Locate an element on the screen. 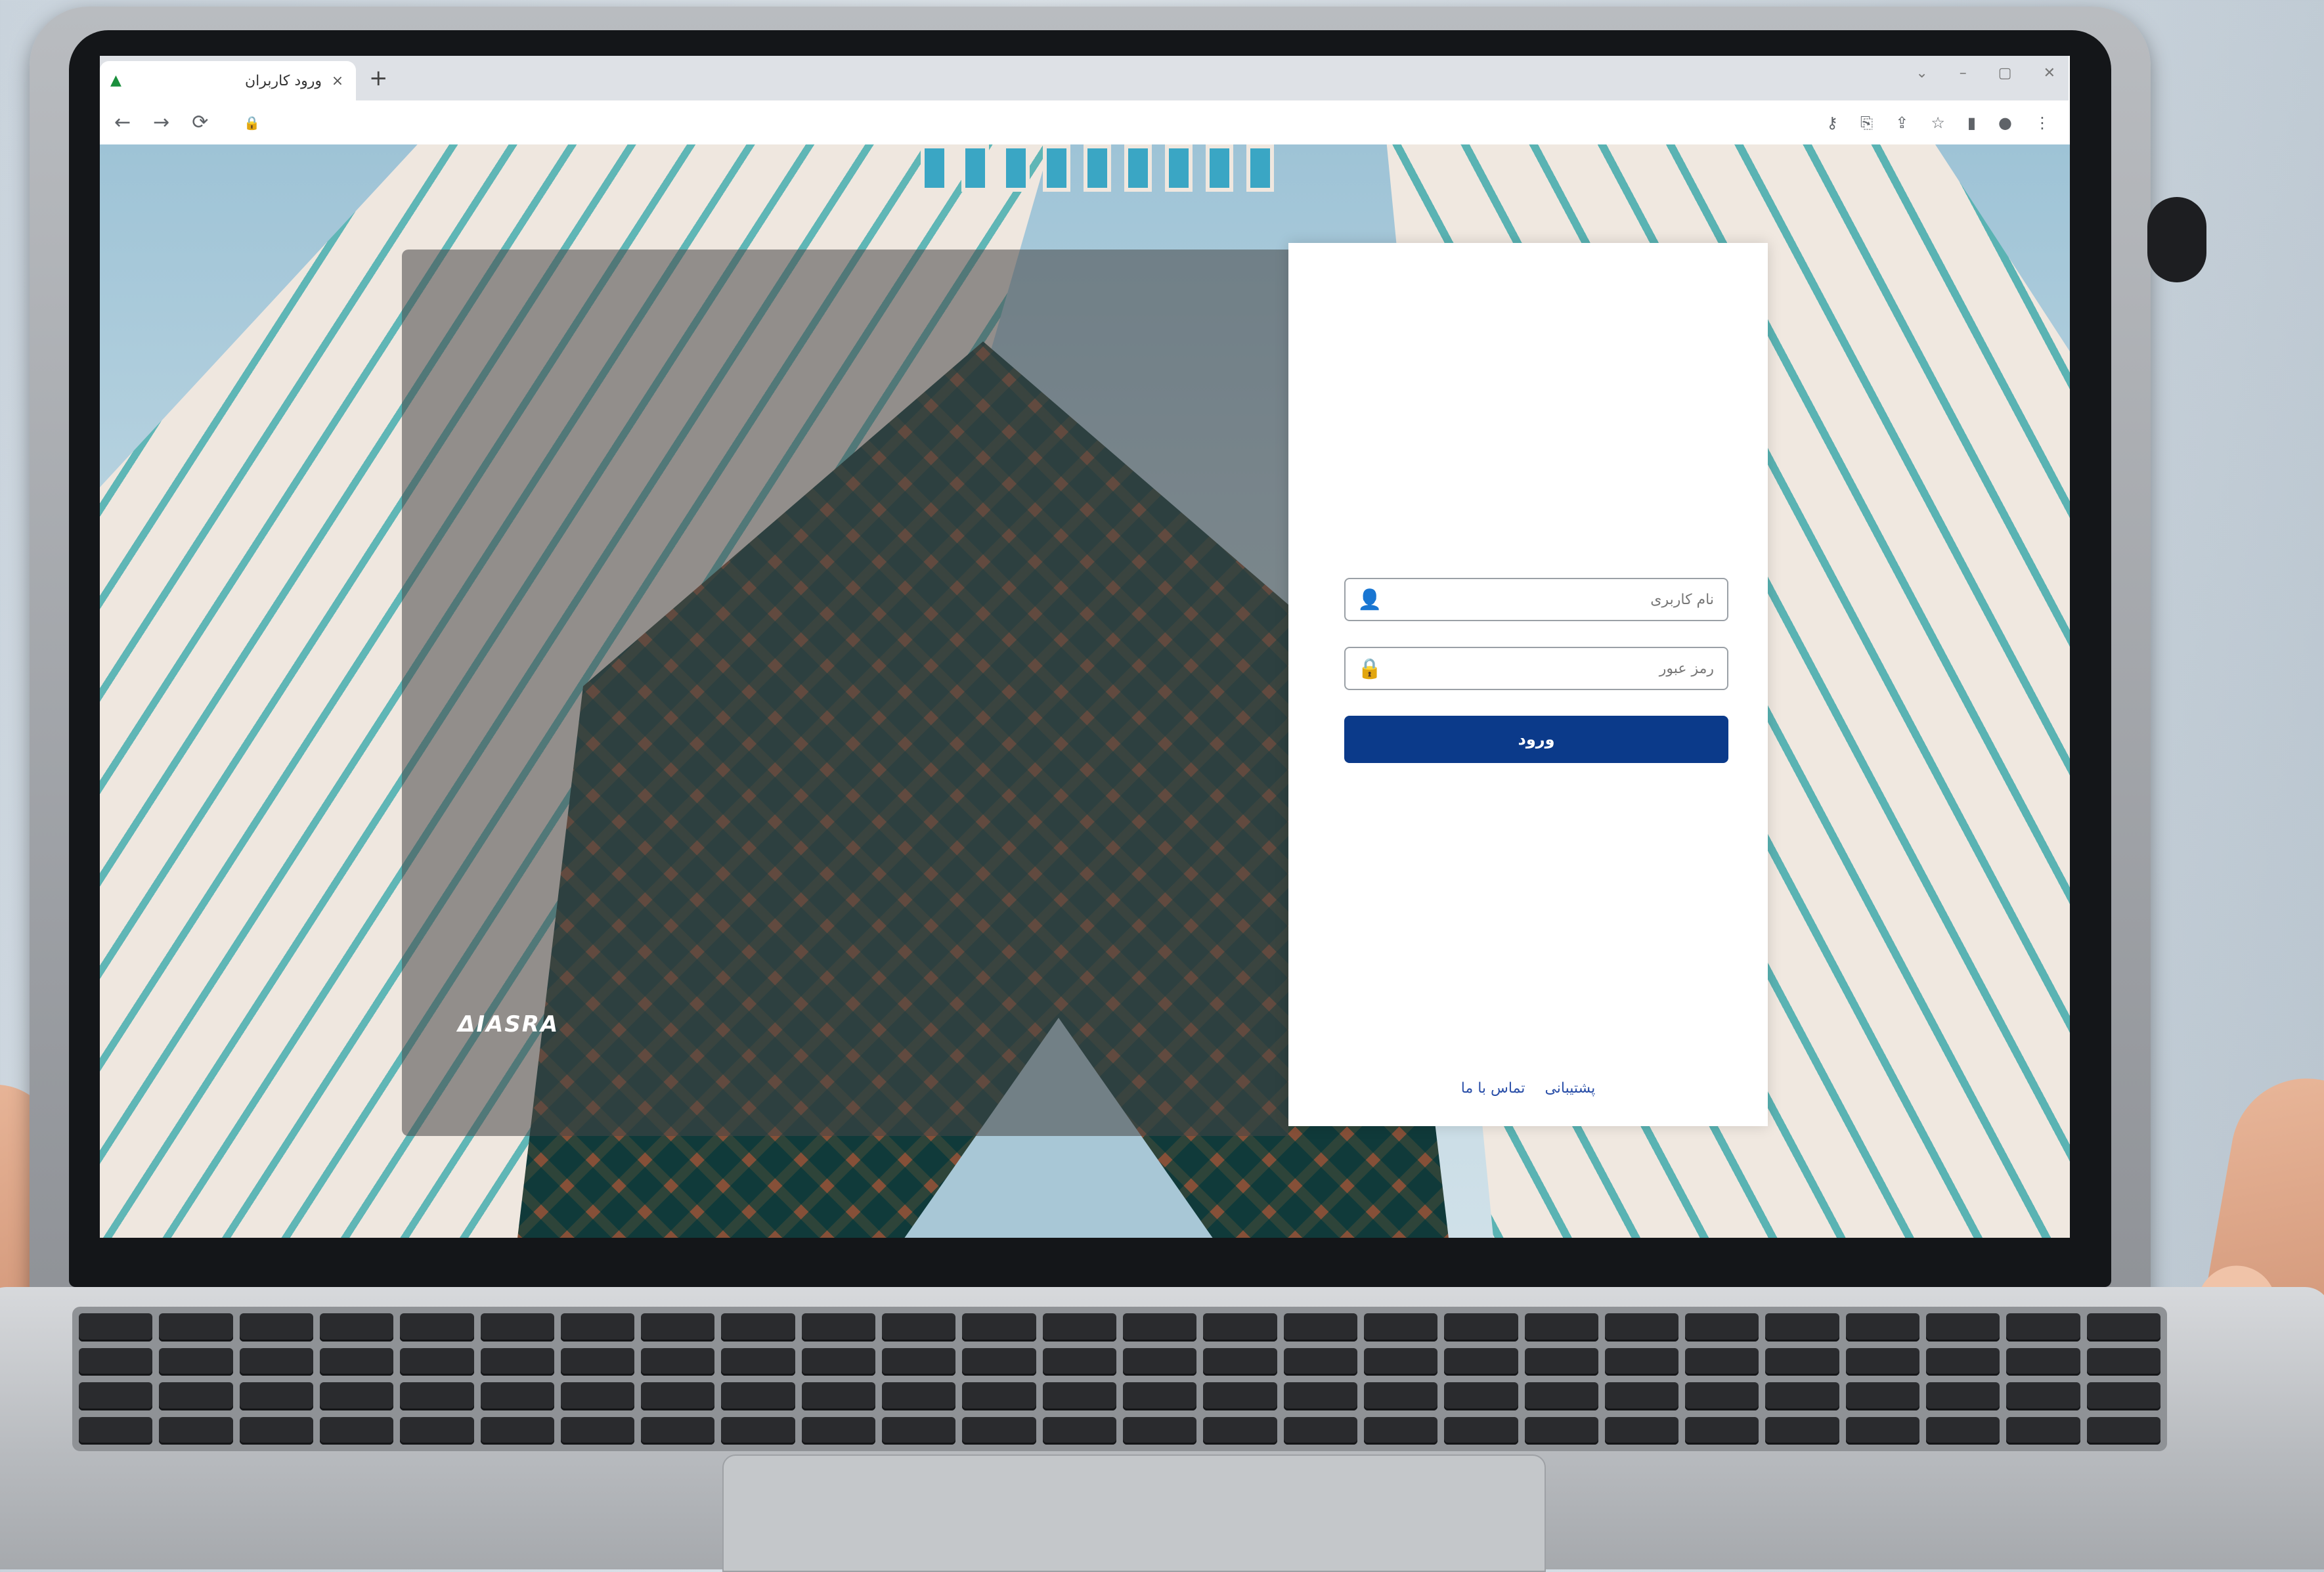 The height and width of the screenshot is (1572, 2324). star-icon: ☆ is located at coordinates (1938, 123).